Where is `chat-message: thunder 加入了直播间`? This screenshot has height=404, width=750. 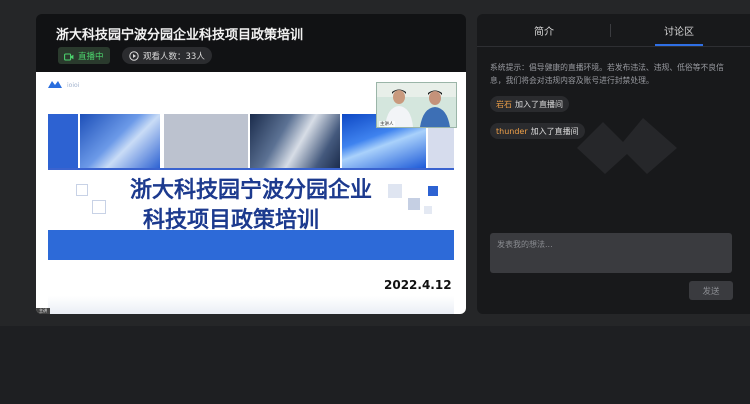 chat-message: thunder 加入了直播间 is located at coordinates (537, 131).